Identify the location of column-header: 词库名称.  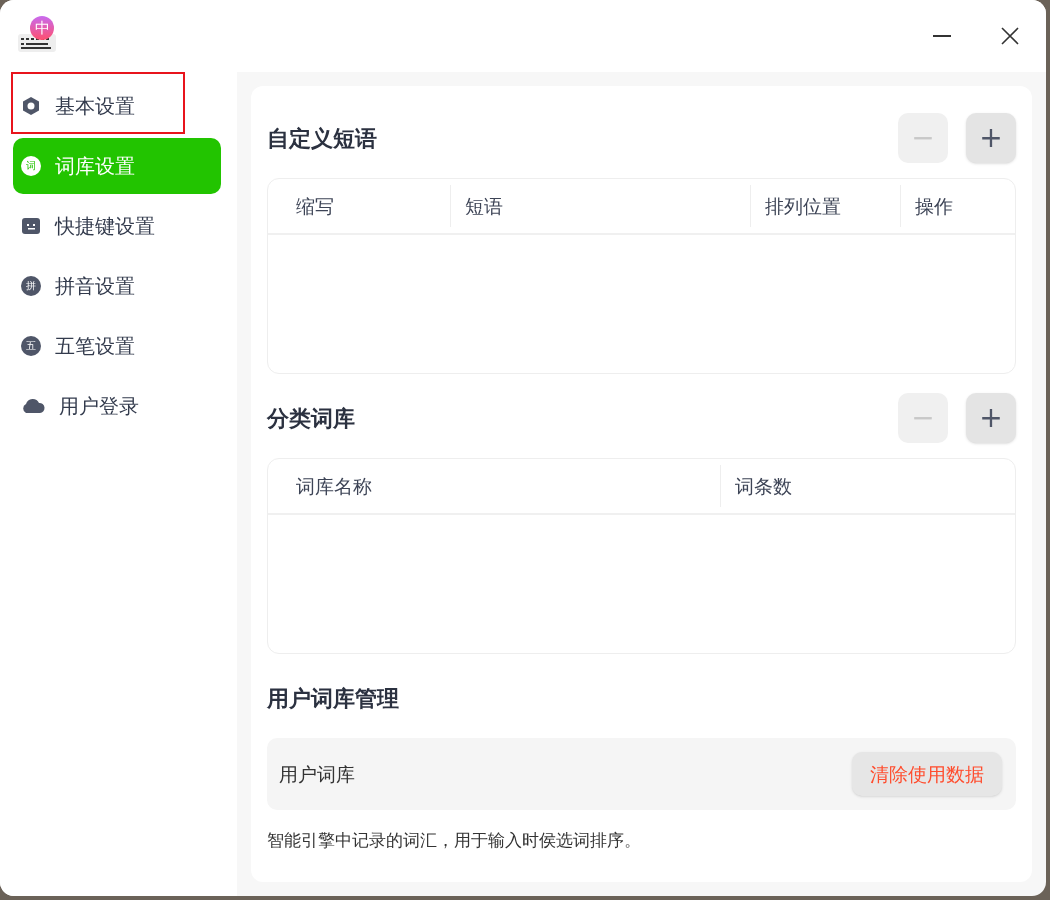
(334, 486).